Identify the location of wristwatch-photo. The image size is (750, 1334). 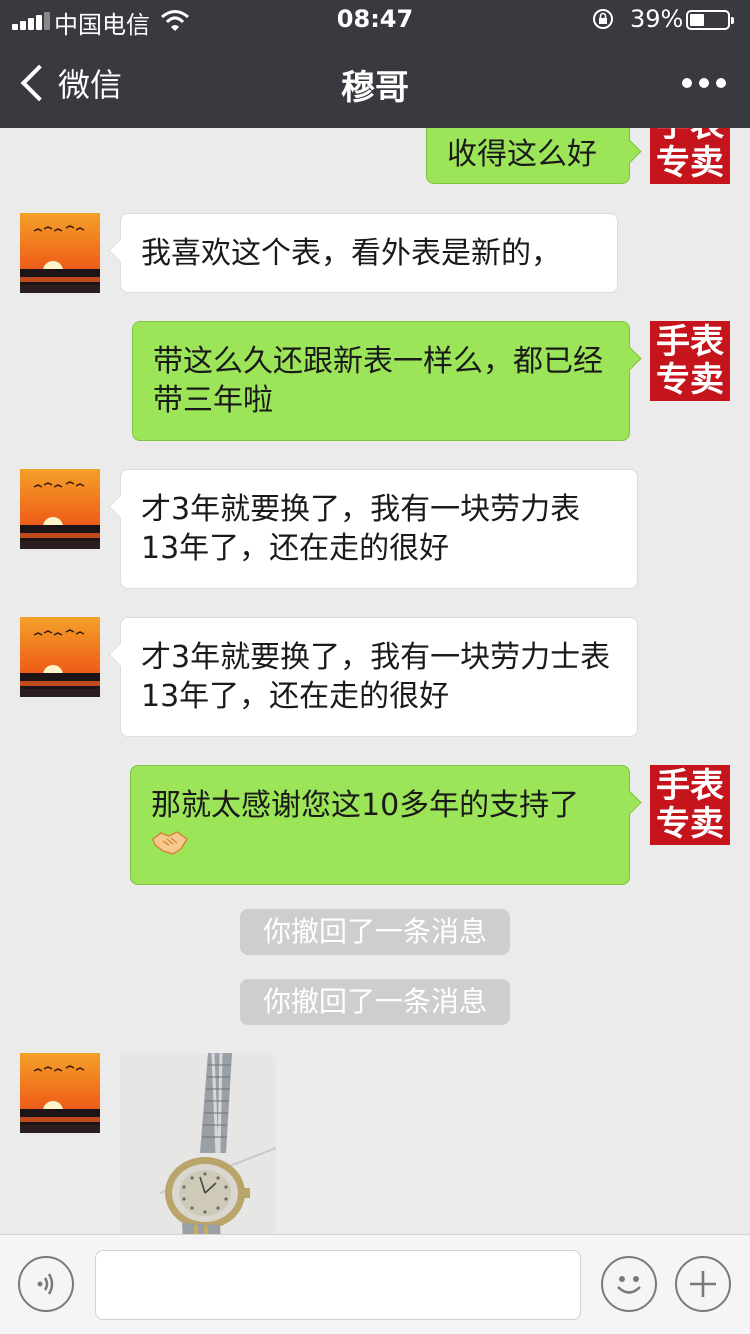
(198, 1143).